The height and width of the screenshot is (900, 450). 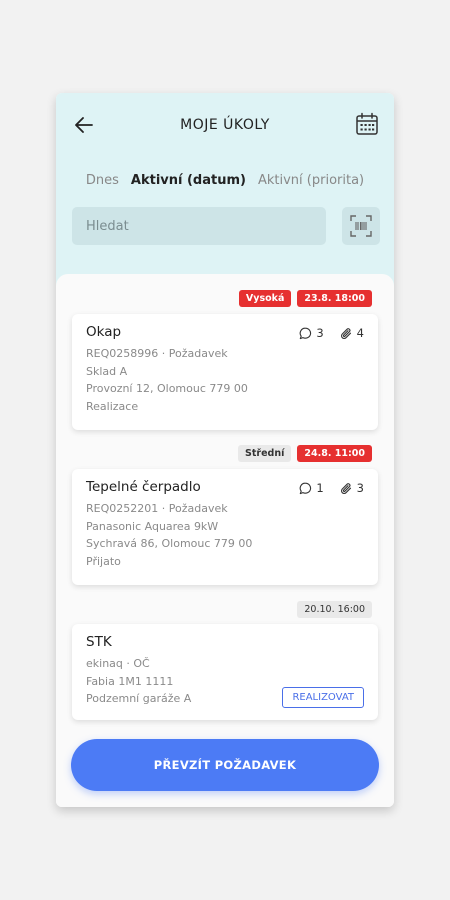 What do you see at coordinates (334, 298) in the screenshot?
I see `deadline-badge: 23.8. 18:00` at bounding box center [334, 298].